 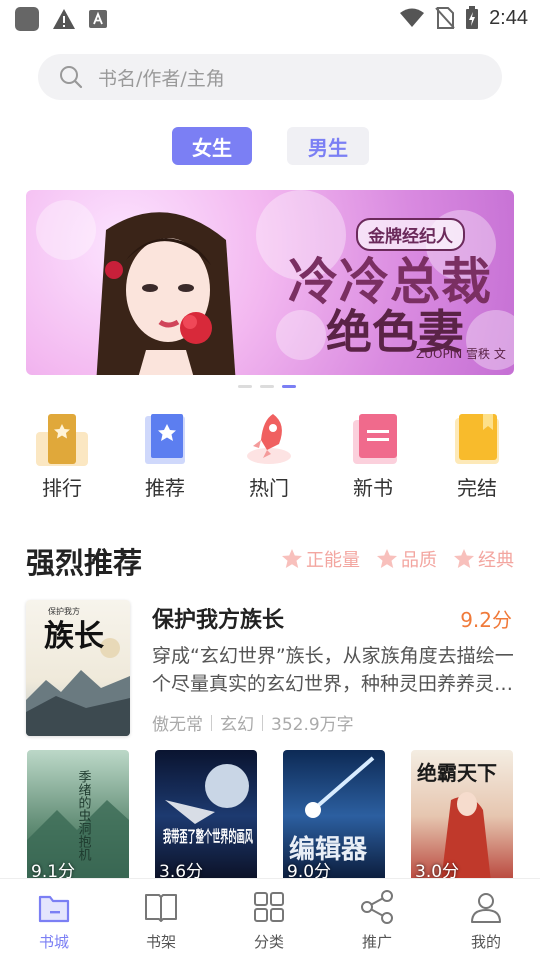 I want to click on featured-book-cover: 保护我方 族长, so click(x=78, y=668).